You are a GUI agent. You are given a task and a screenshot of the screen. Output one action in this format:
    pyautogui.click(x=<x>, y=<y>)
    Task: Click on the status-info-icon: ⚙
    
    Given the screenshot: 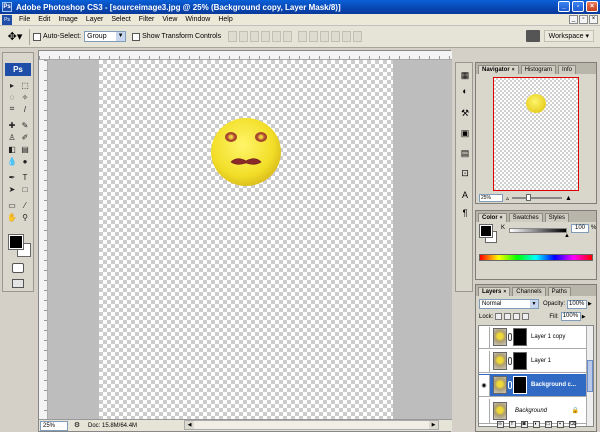 What is the action you would take?
    pyautogui.click(x=77, y=425)
    